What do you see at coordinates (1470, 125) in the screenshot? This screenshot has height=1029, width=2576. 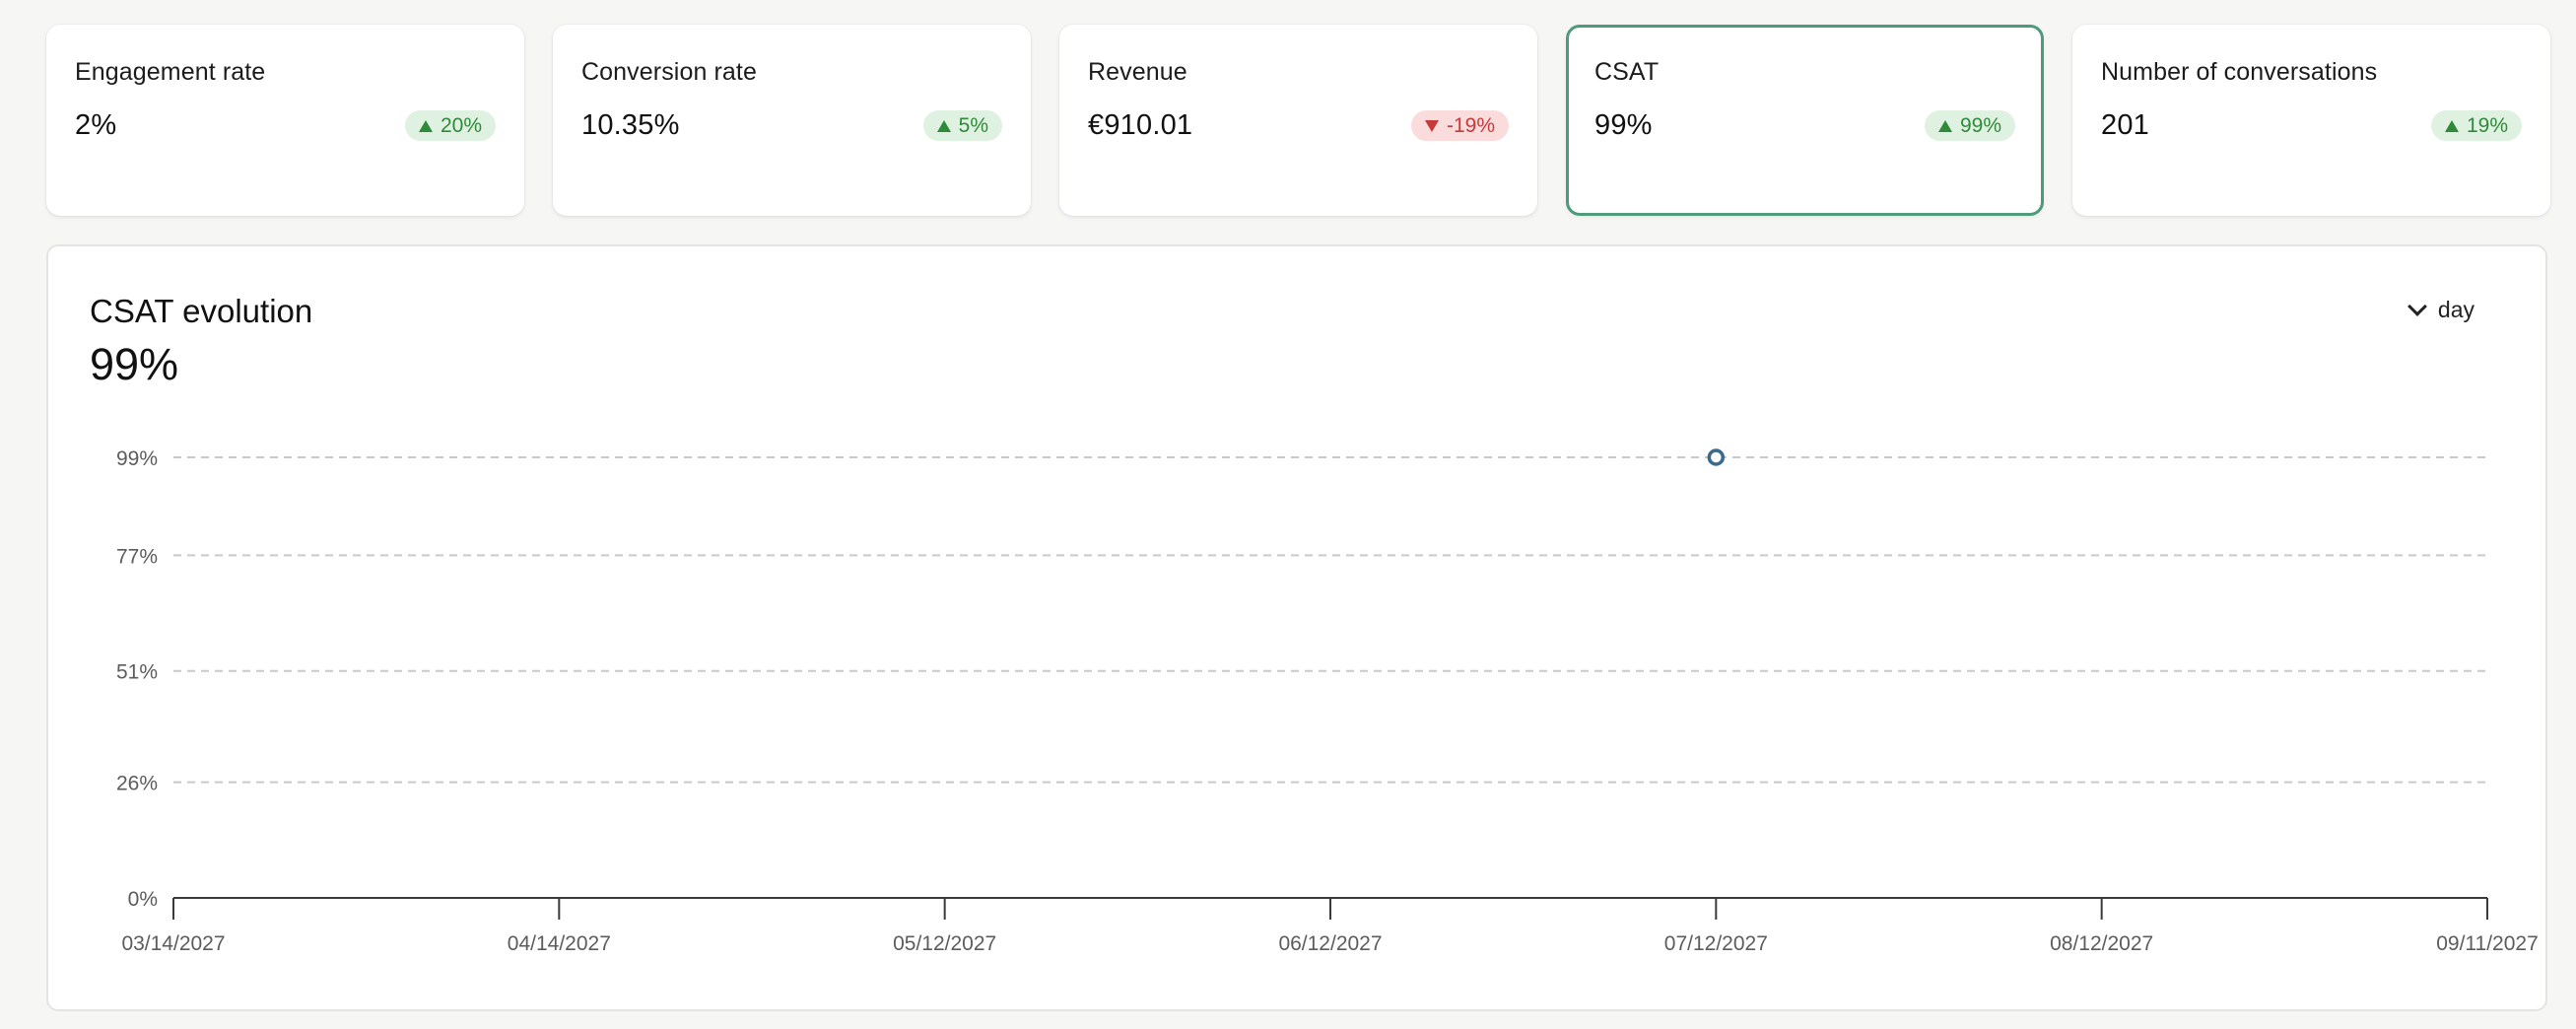 I see `kpi-change-value: -19%` at bounding box center [1470, 125].